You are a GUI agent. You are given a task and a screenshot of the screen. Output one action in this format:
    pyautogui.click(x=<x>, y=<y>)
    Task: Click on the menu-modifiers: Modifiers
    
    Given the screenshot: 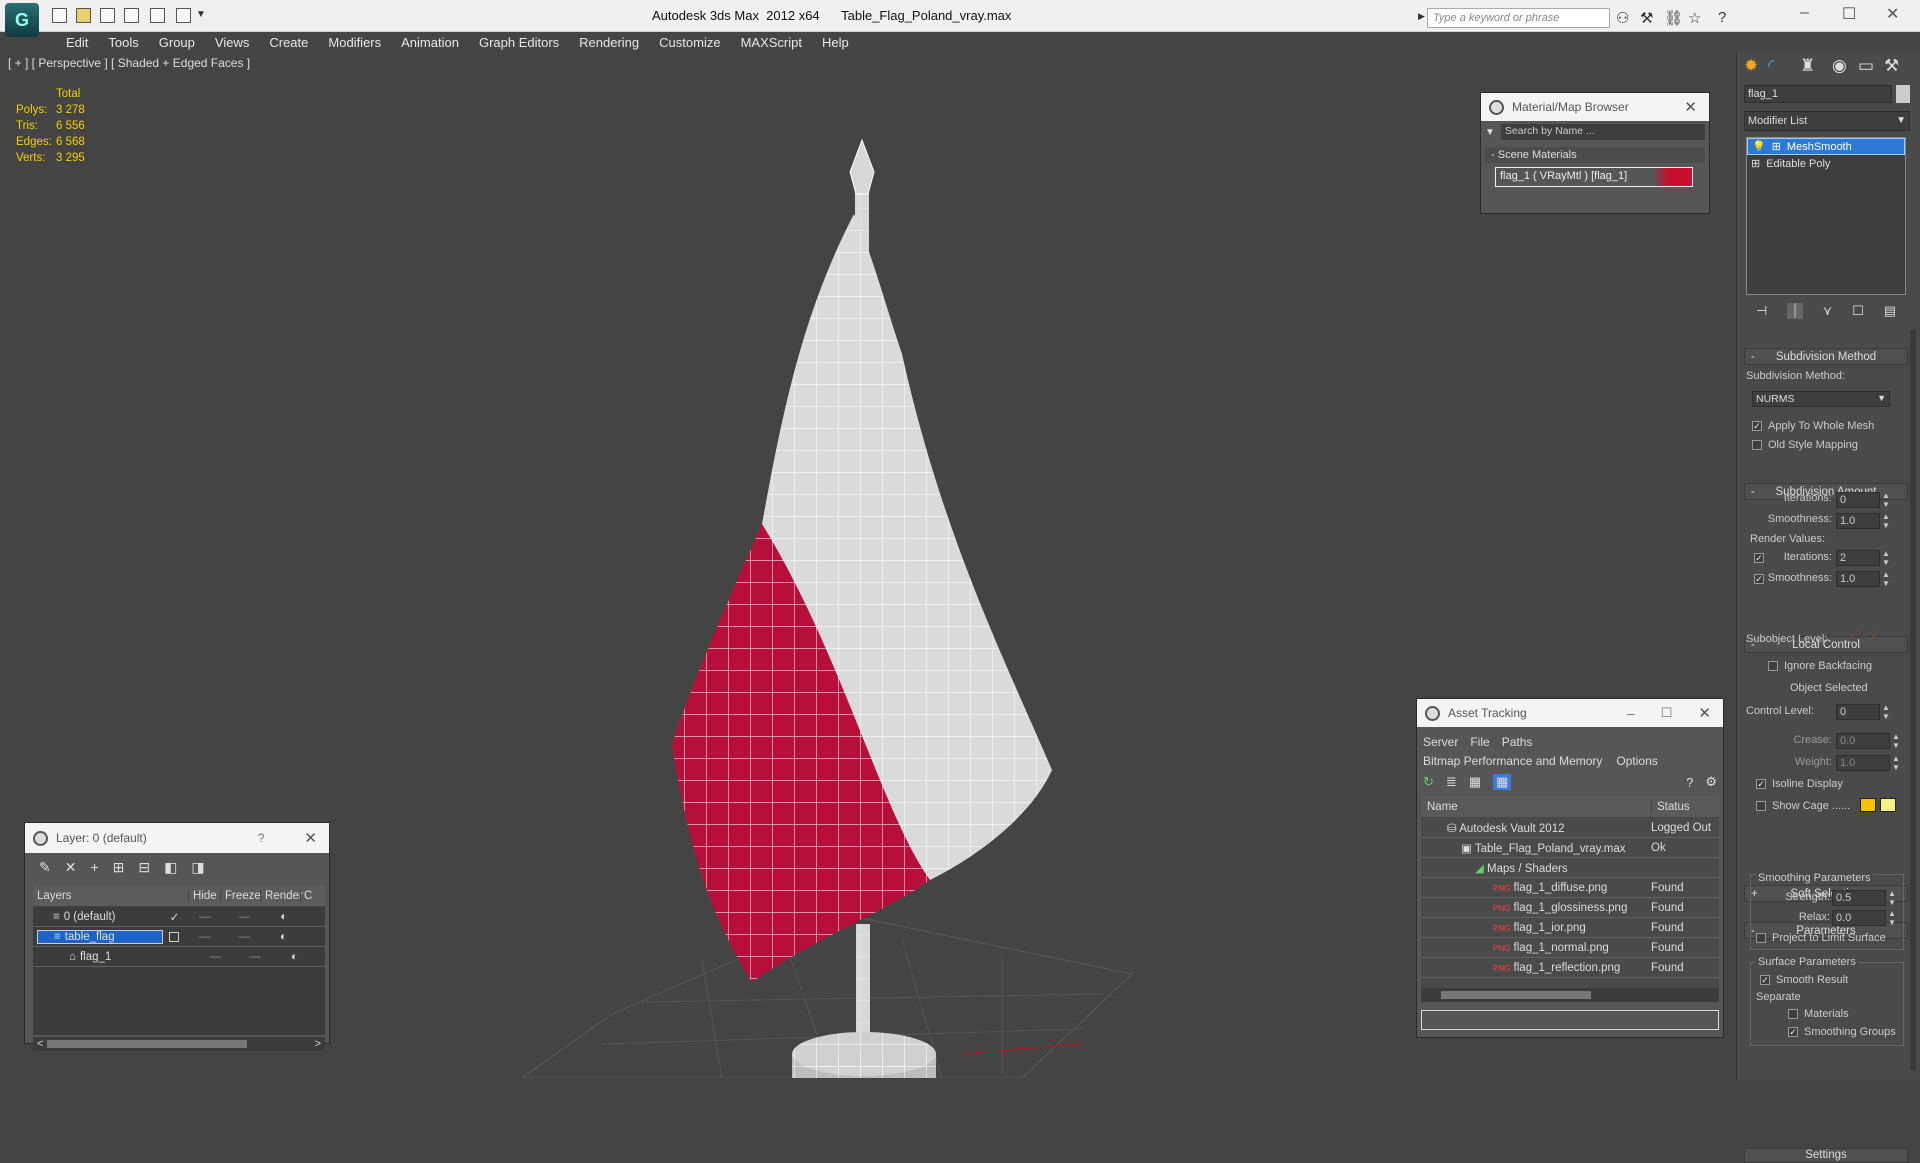 What is the action you would take?
    pyautogui.click(x=354, y=42)
    